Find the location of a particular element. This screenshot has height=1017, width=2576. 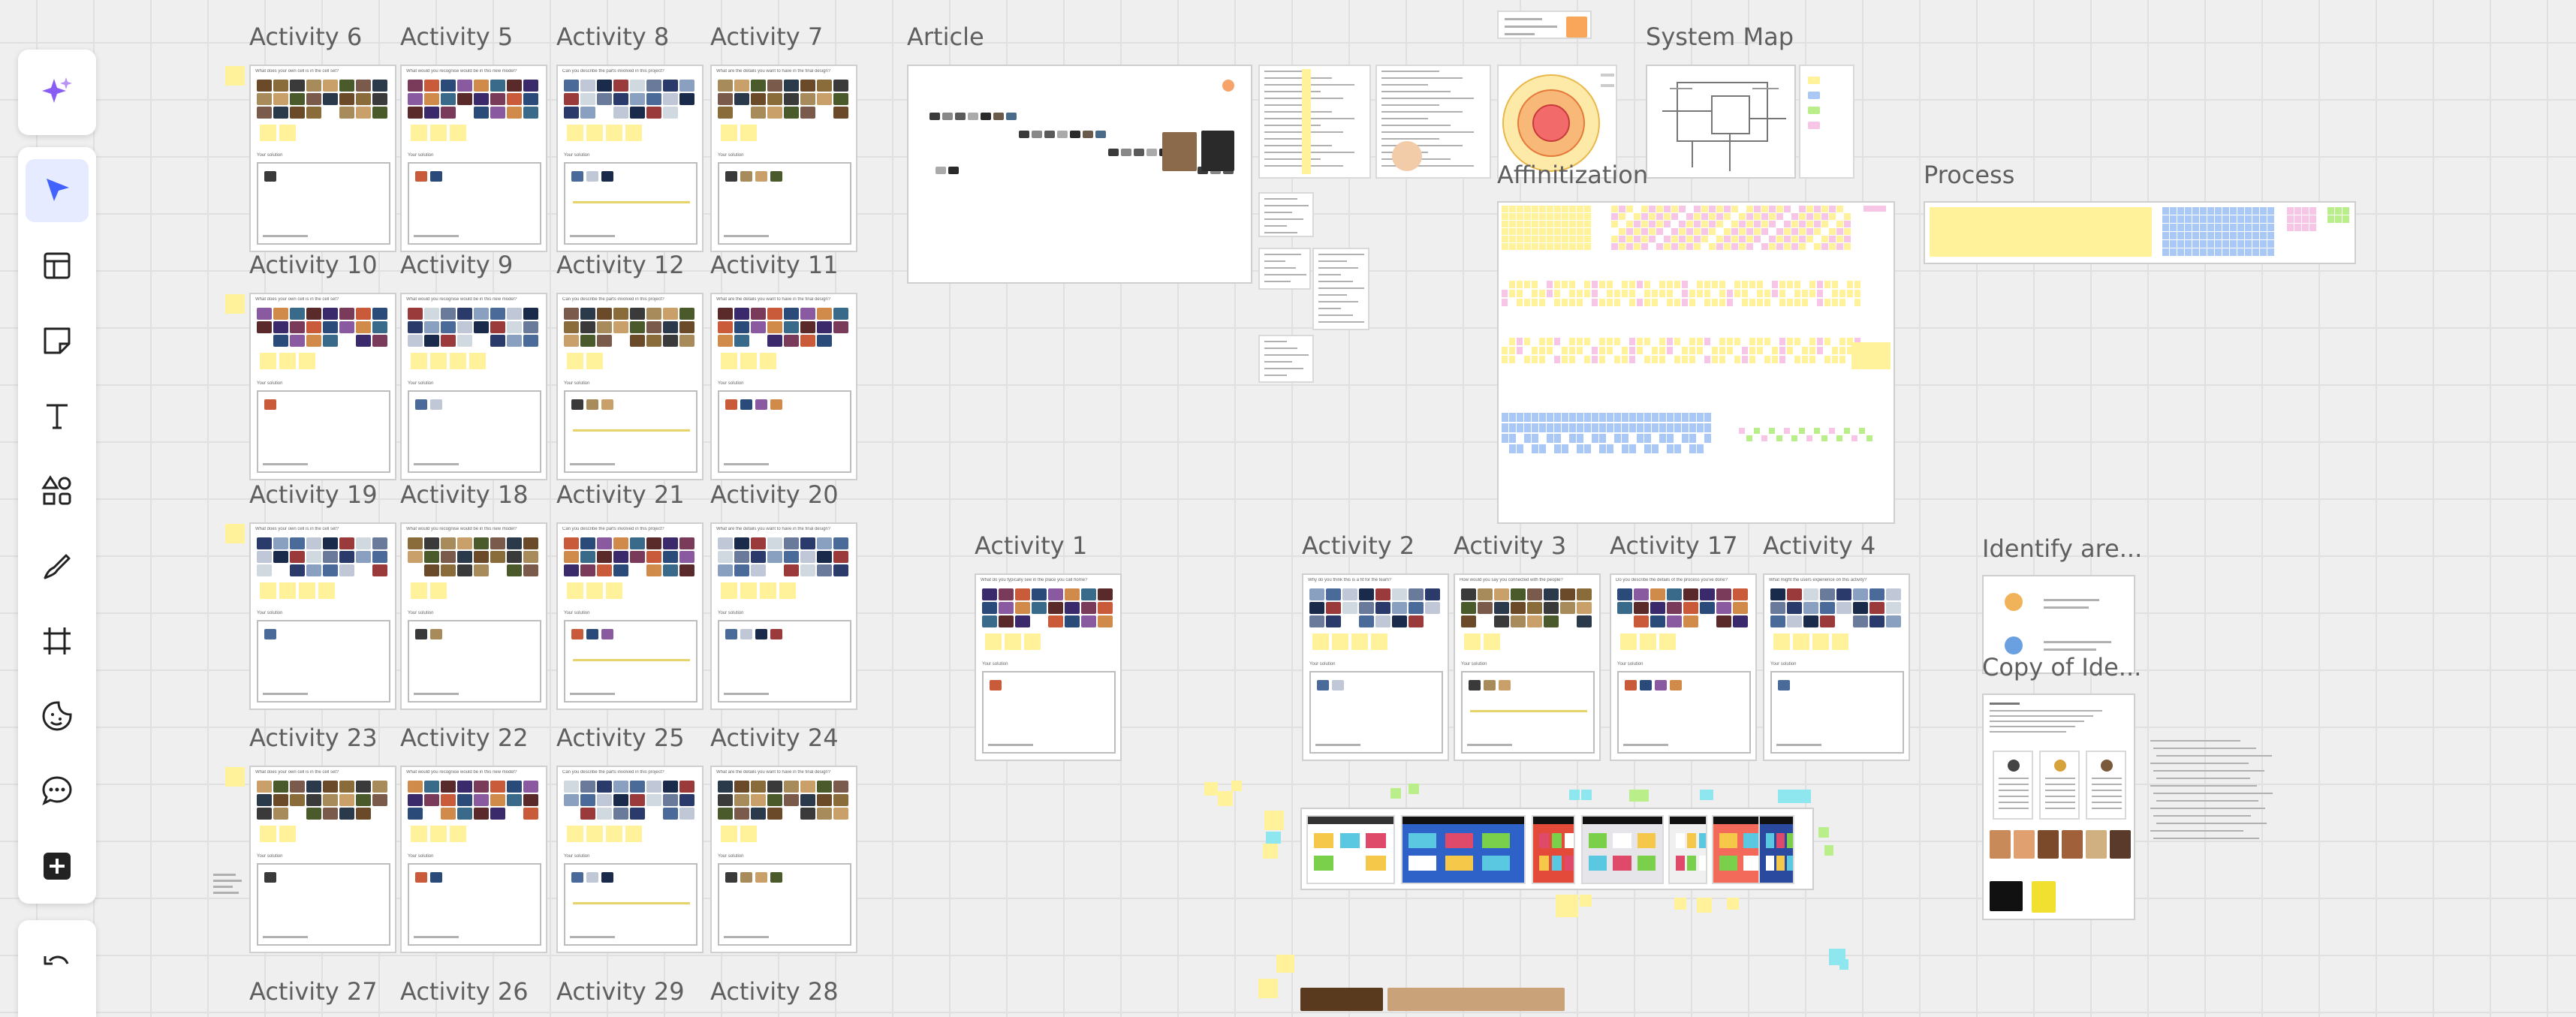

frame-label-activity-8: Activity 8 is located at coordinates (612, 37).